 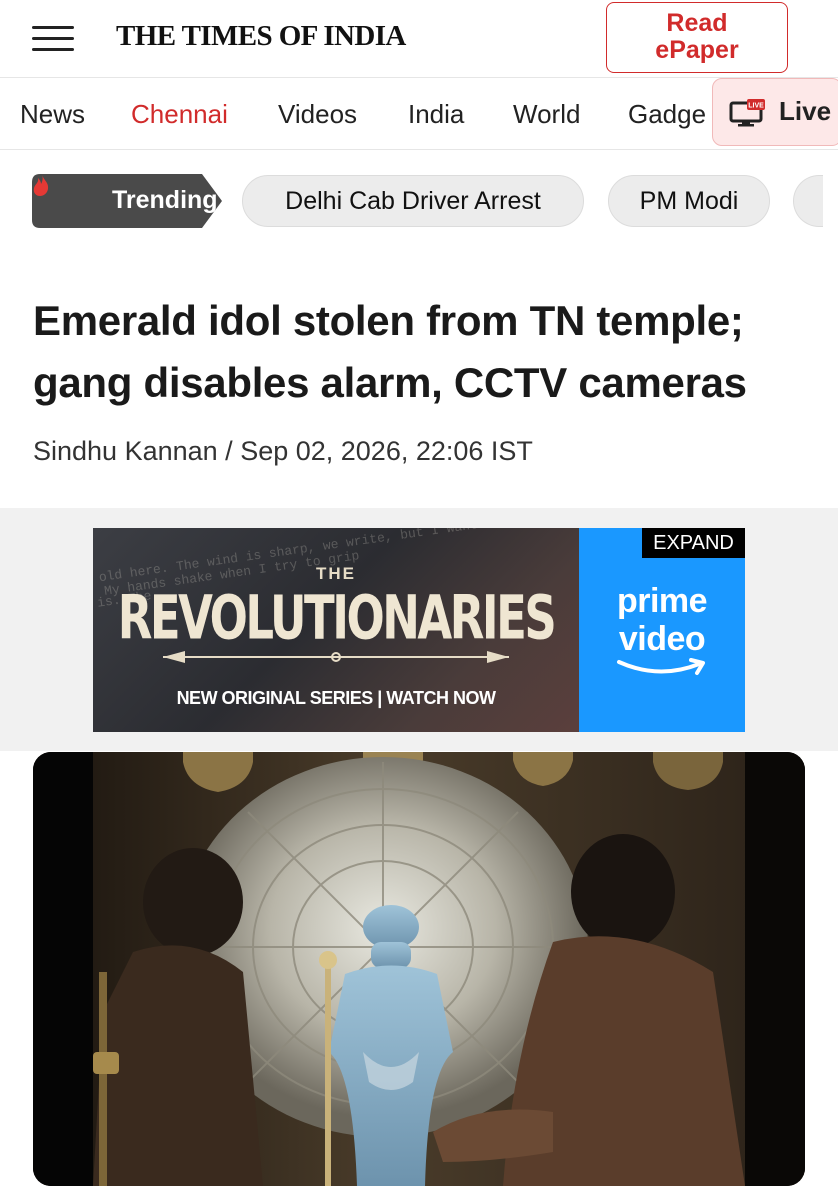 I want to click on nav-item-news: News, so click(x=52, y=114).